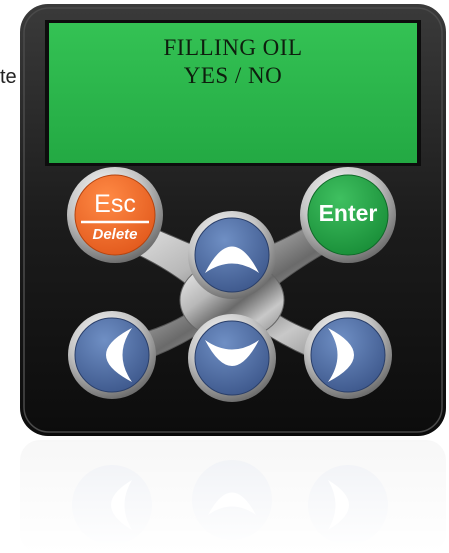 The image size is (449, 553). I want to click on lcd-display-text: FILLING OIL YES / NO, so click(233, 62).